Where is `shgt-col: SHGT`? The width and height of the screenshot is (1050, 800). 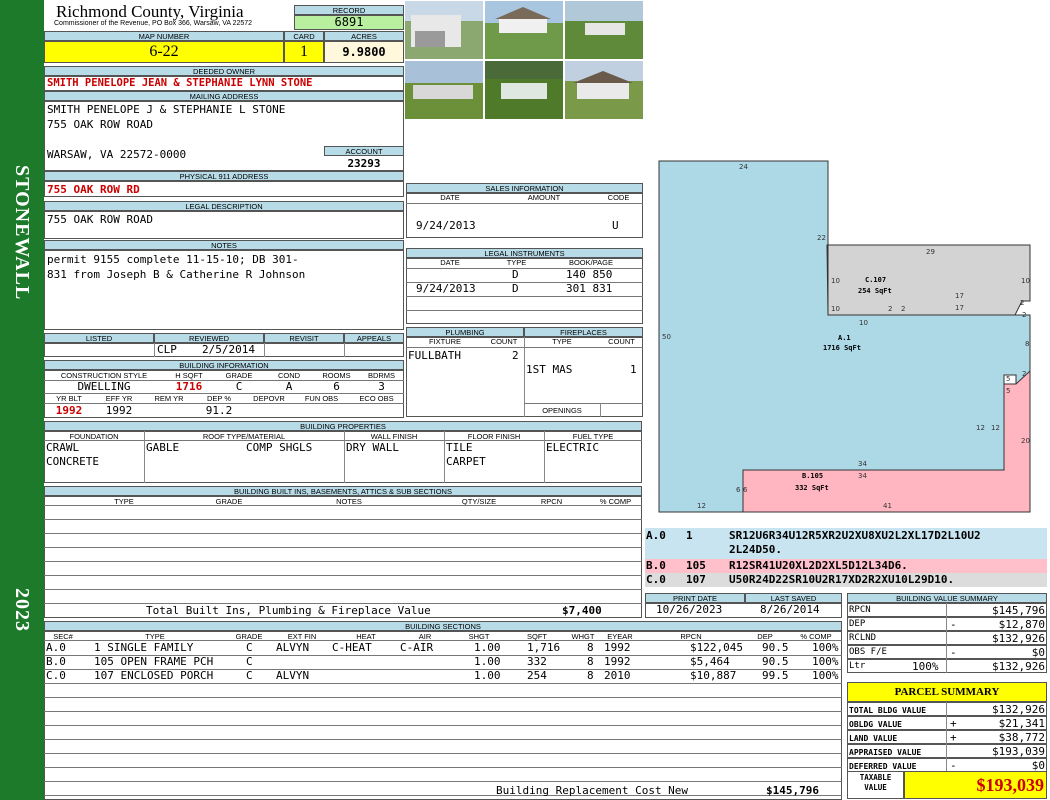
shgt-col: SHGT is located at coordinates (479, 636).